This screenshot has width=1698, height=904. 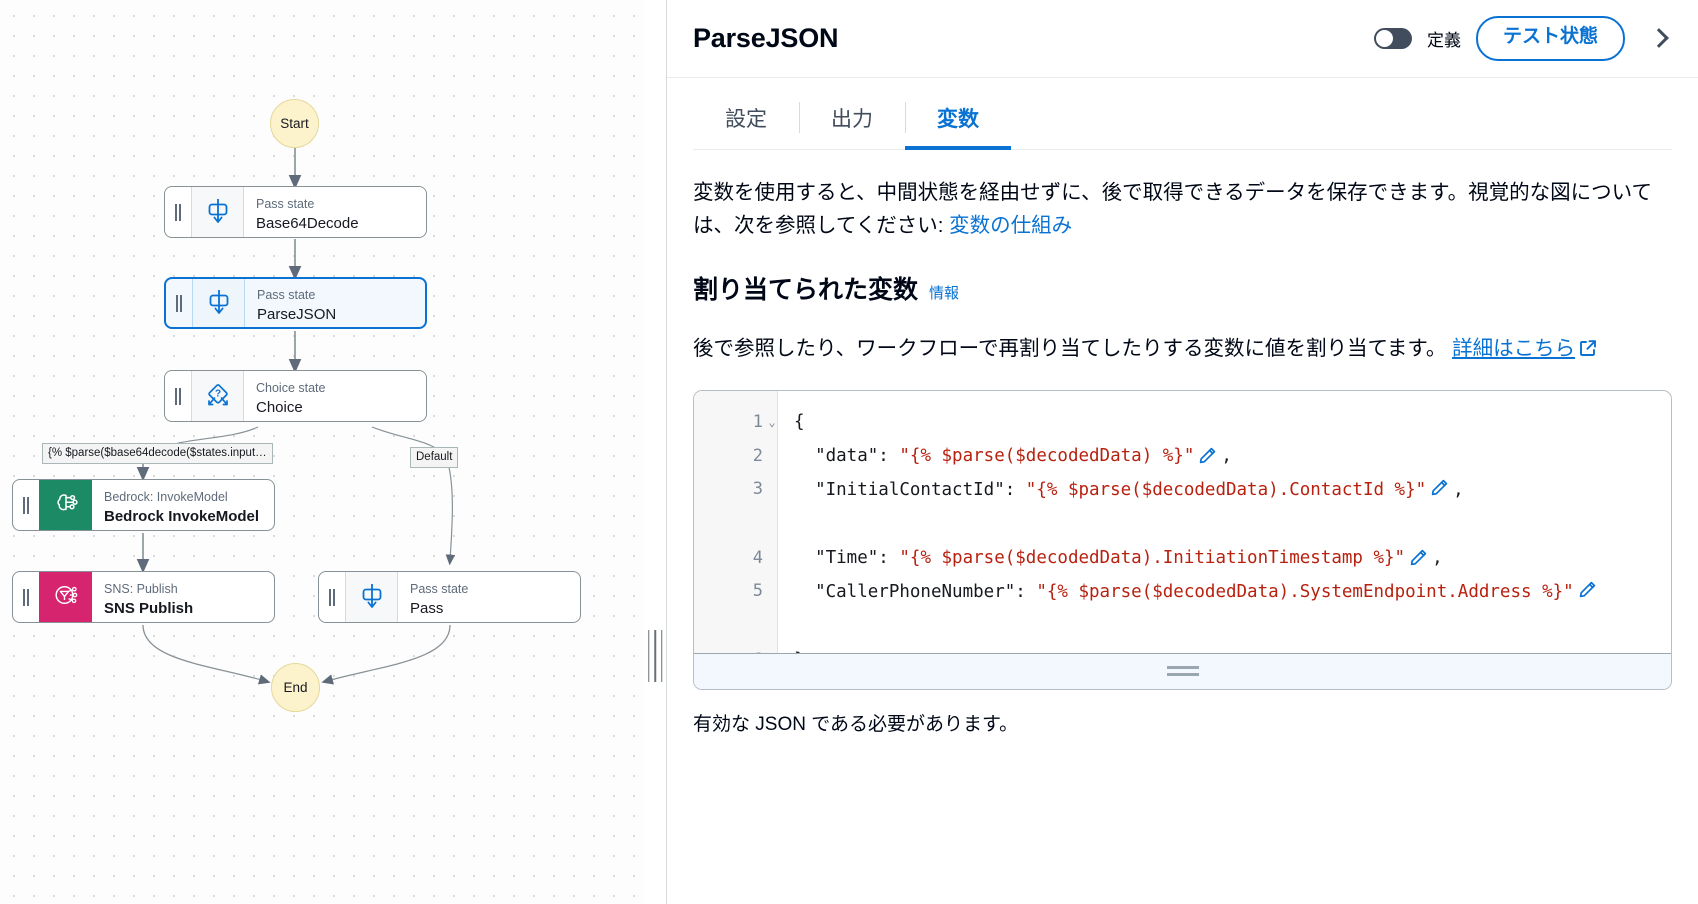 I want to click on definition-toggle, so click(x=1392, y=38).